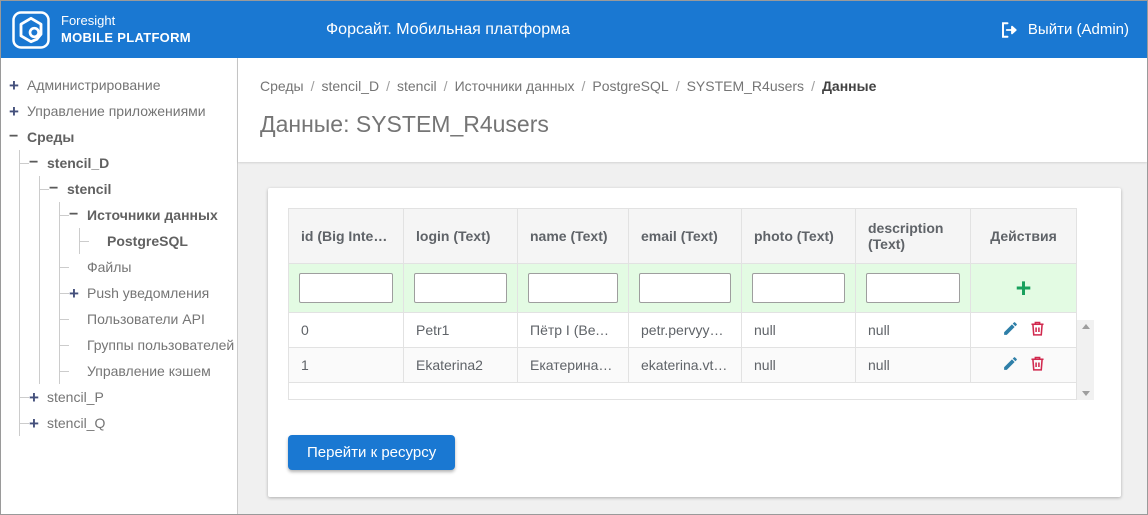 The height and width of the screenshot is (515, 1148). Describe the element at coordinates (798, 236) in the screenshot. I see `col-header-photo: photo (Text)` at that location.